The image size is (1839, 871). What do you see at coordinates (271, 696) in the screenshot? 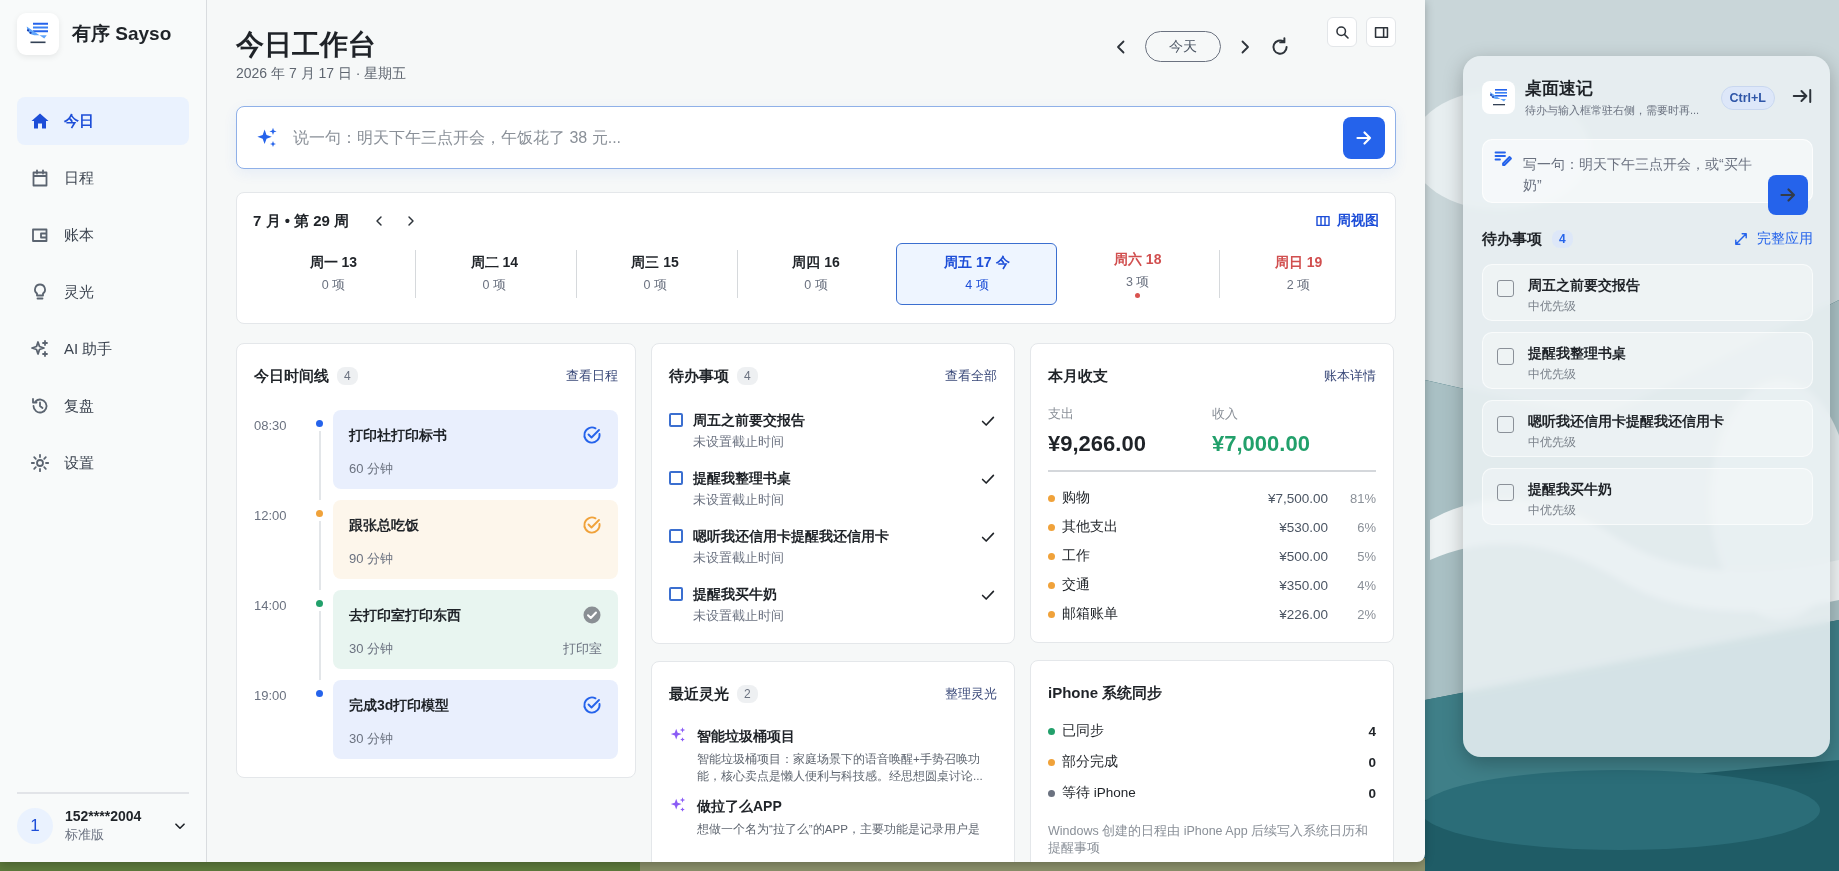
I see `event-time: 19:00` at bounding box center [271, 696].